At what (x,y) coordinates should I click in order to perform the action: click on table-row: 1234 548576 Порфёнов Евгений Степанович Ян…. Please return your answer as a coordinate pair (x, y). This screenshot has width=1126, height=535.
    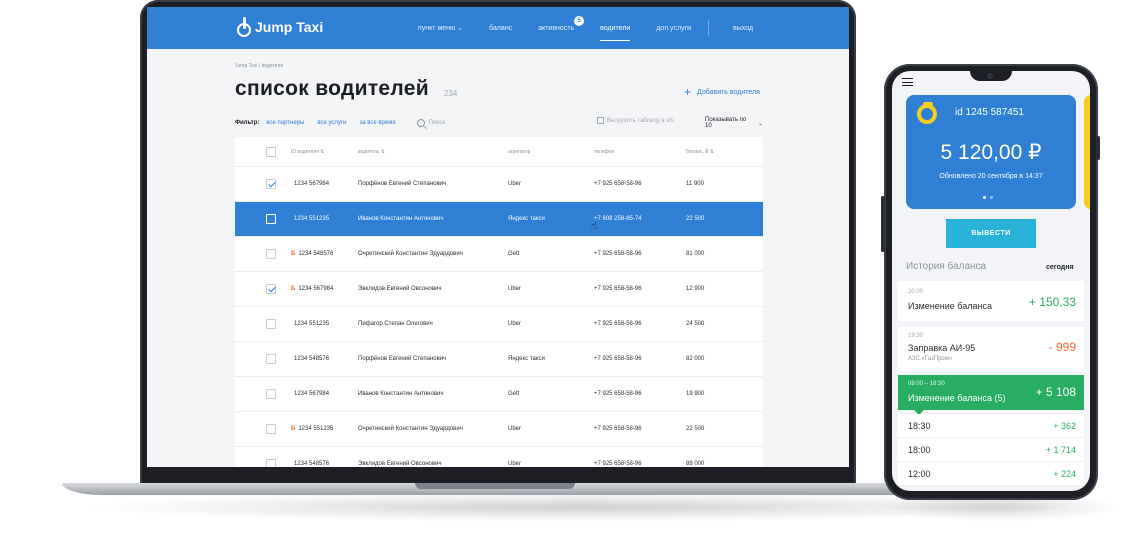
    Looking at the image, I should click on (499, 359).